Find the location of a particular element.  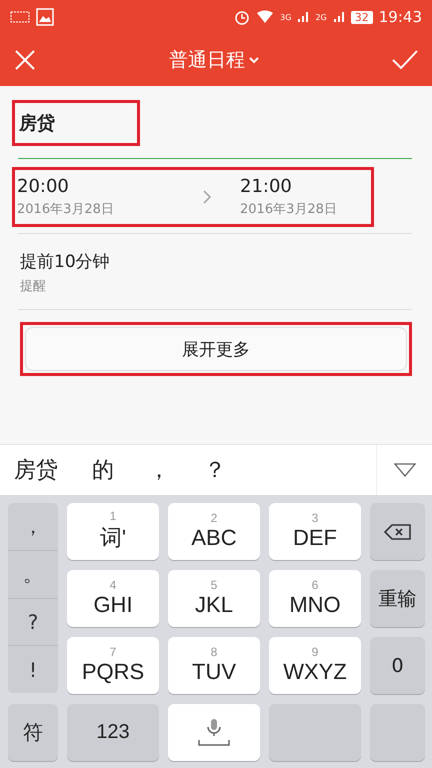

candidate-word: 房贷 is located at coordinates (36, 470).